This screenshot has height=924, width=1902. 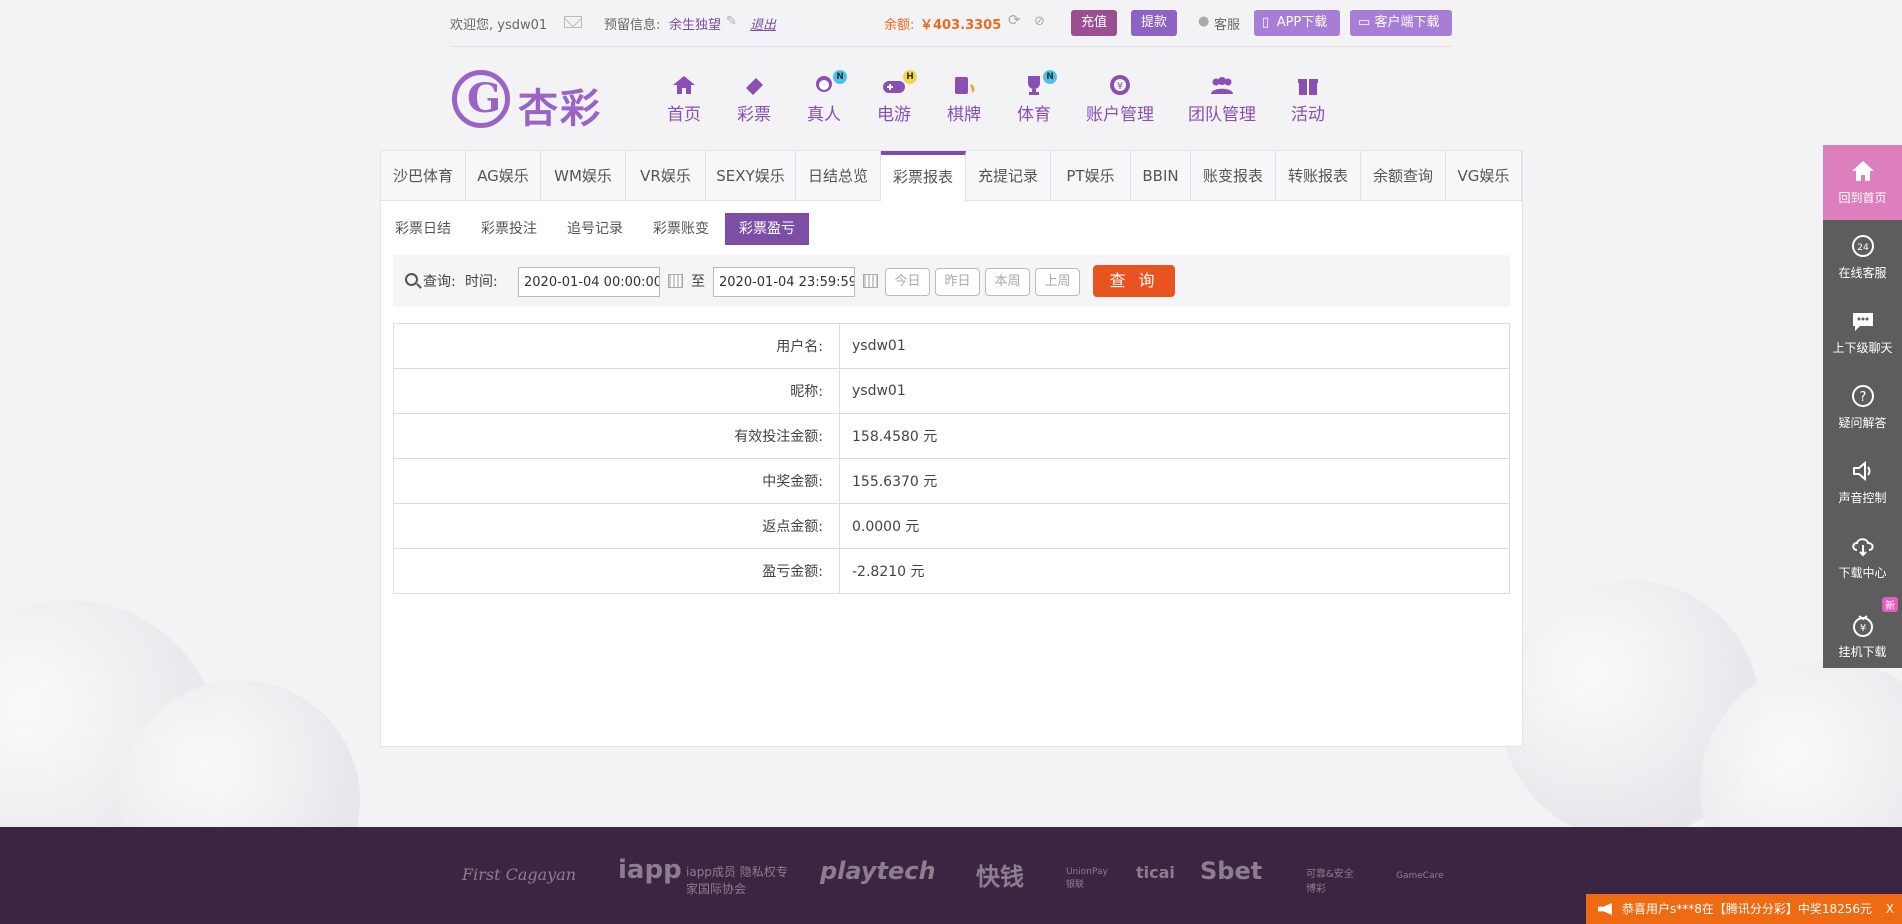 I want to click on nav-cards: 棋牌, so click(x=964, y=99).